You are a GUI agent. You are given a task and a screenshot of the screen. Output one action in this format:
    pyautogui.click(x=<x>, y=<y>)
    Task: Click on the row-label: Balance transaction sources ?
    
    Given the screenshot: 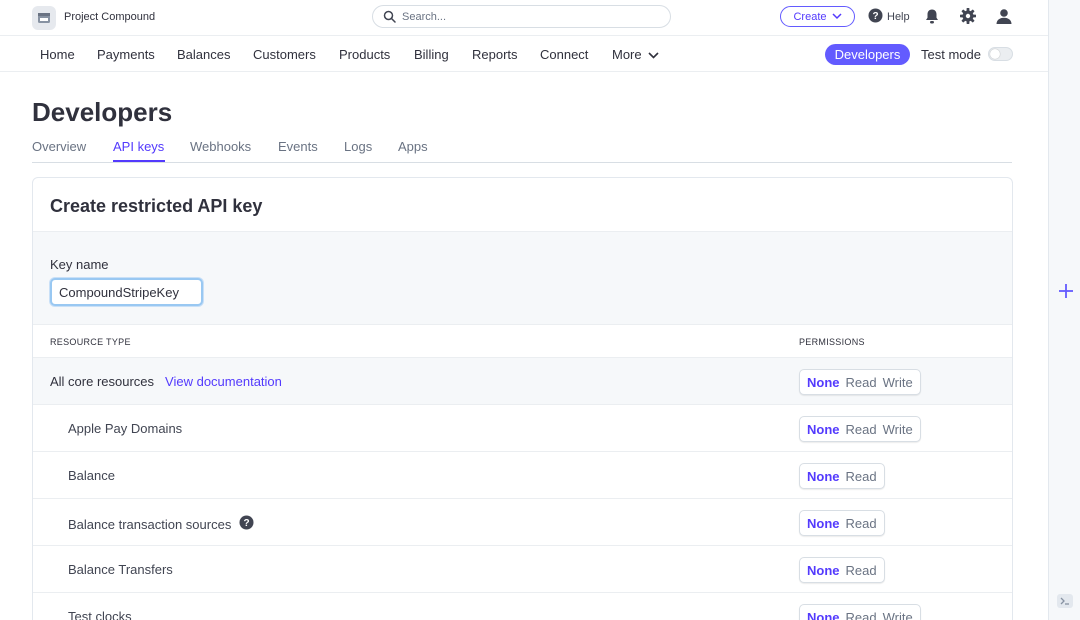 What is the action you would take?
    pyautogui.click(x=161, y=524)
    